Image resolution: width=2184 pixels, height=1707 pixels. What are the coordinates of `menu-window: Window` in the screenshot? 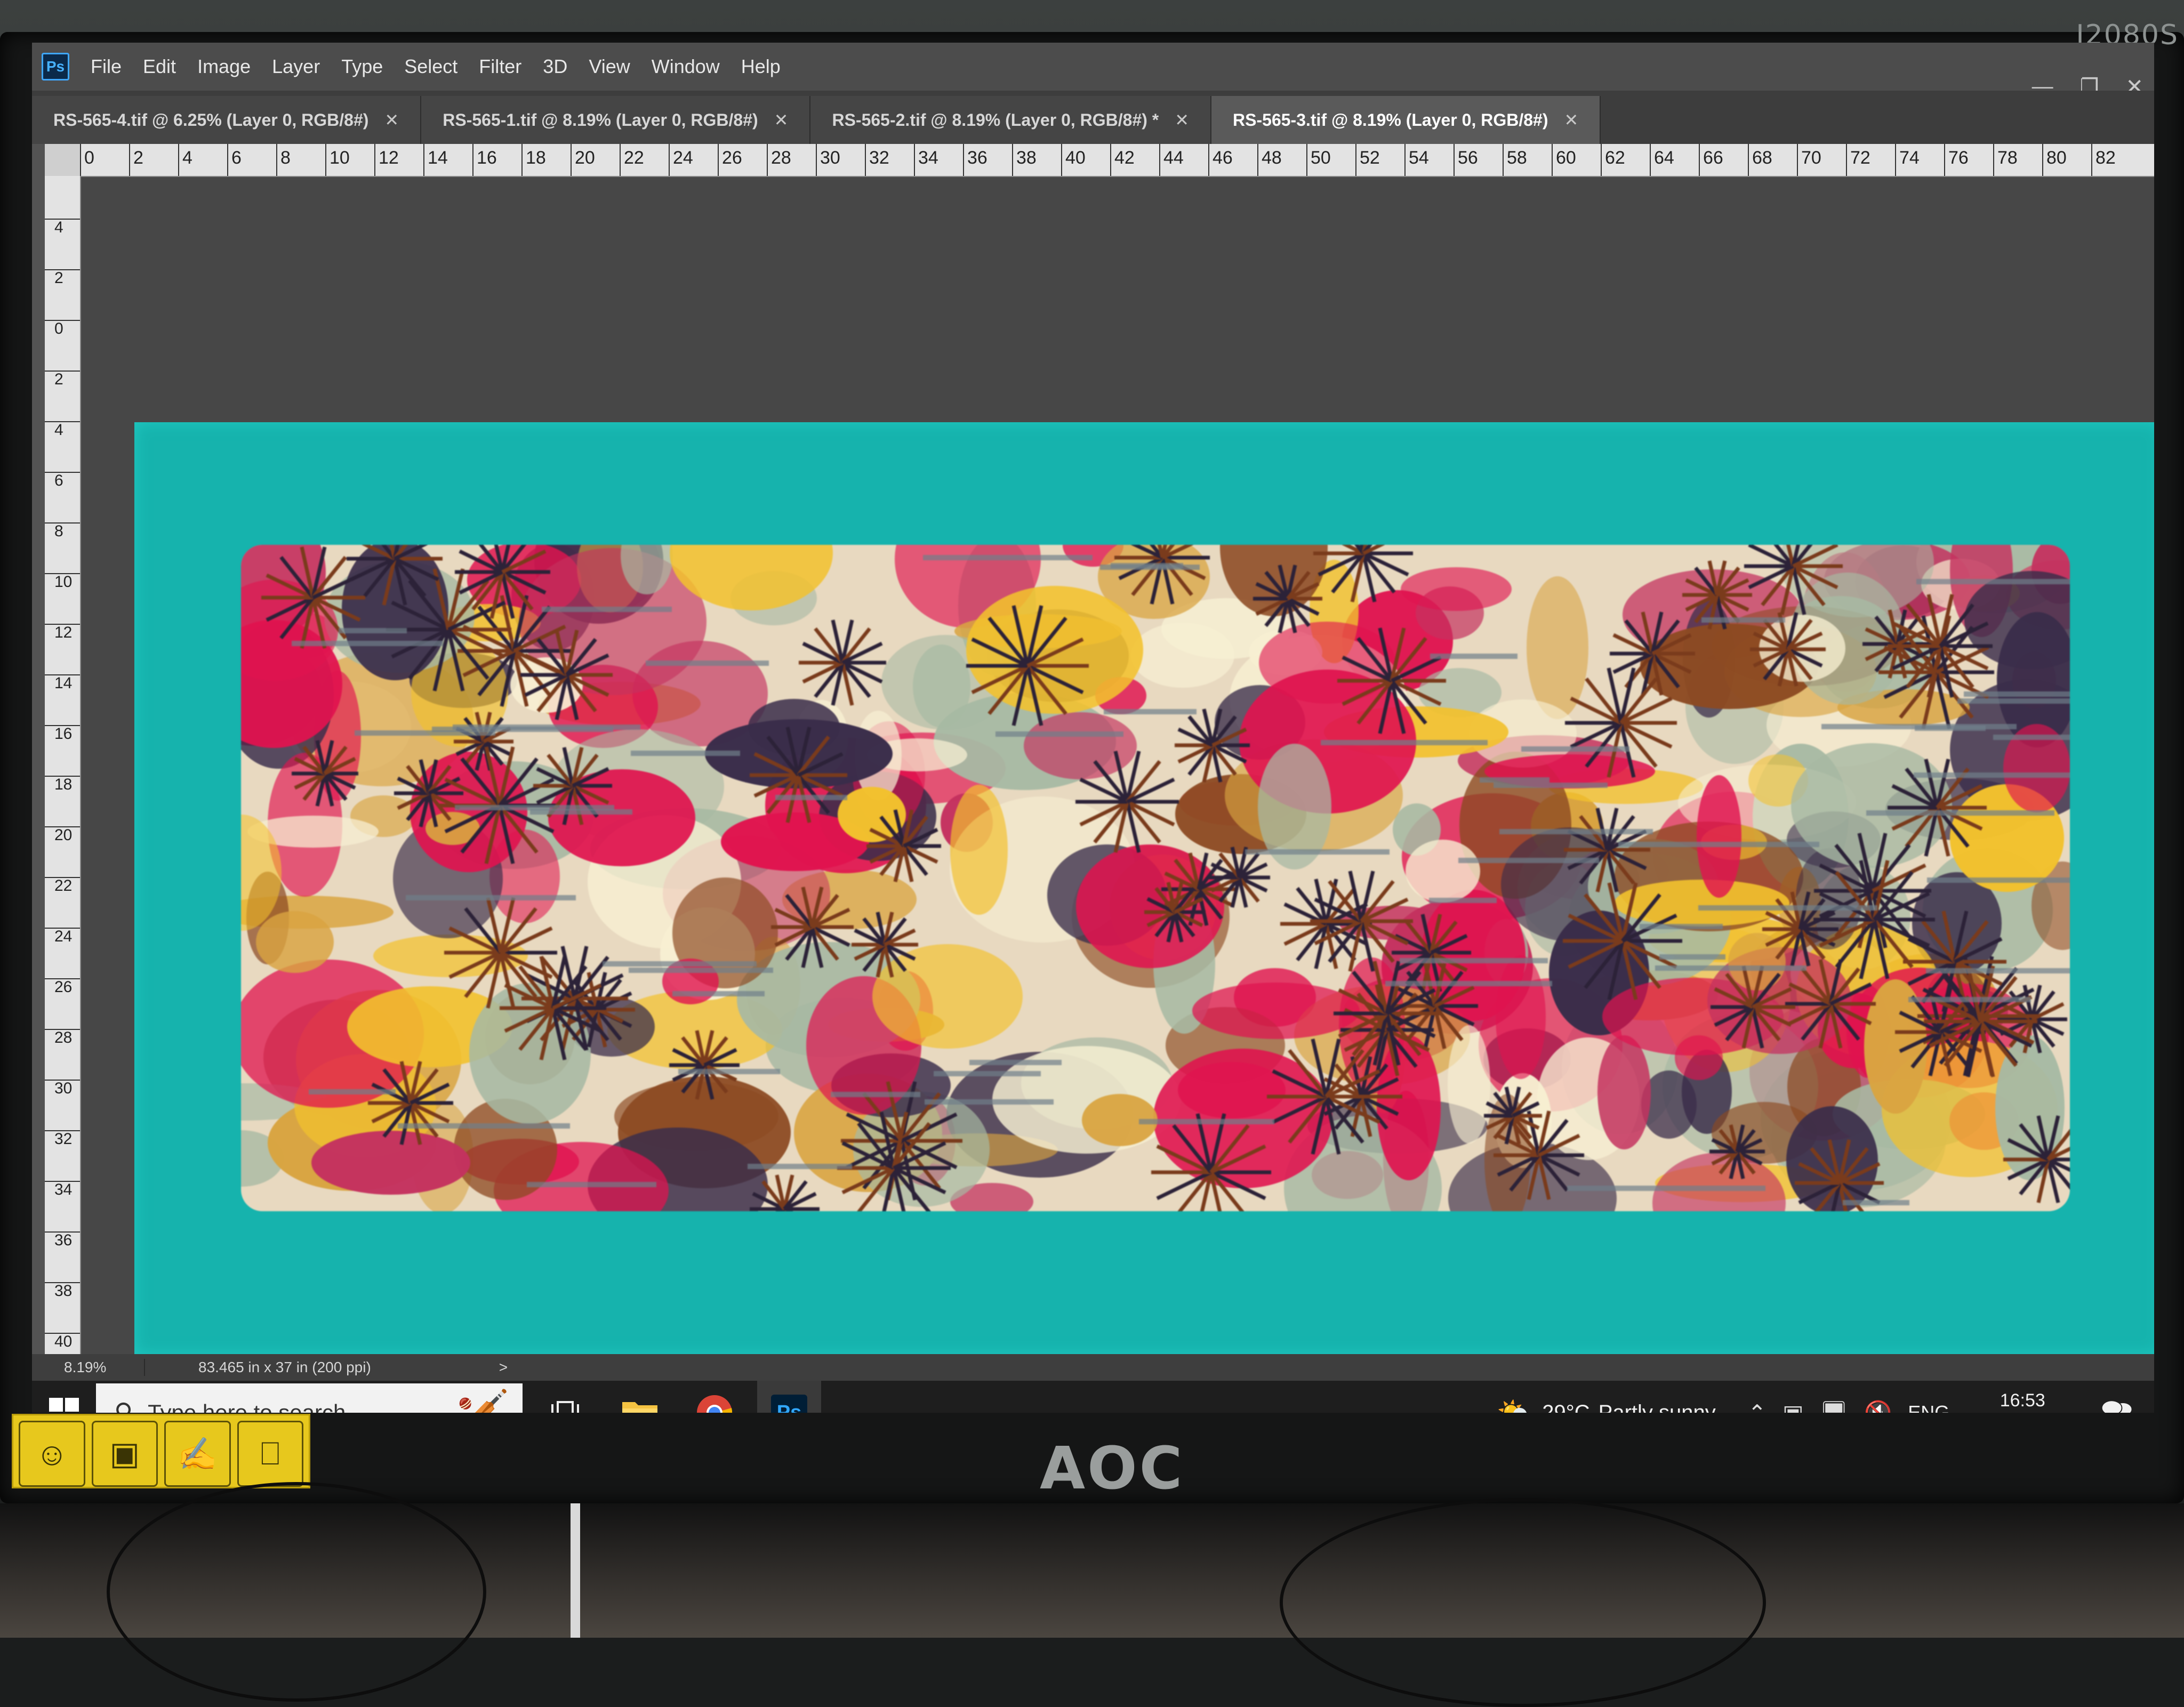 It's located at (686, 66).